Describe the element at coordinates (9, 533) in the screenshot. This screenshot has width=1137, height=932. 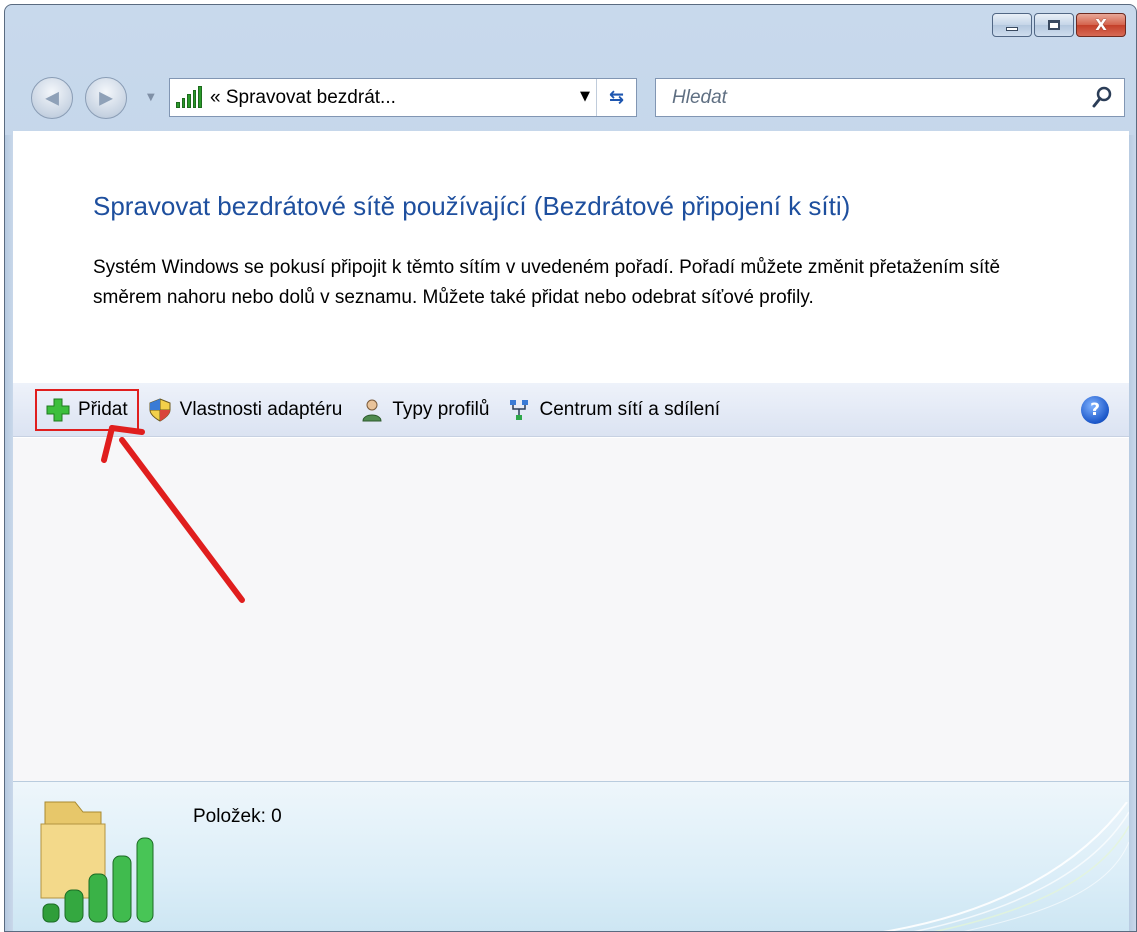
I see `window-frame-left` at that location.